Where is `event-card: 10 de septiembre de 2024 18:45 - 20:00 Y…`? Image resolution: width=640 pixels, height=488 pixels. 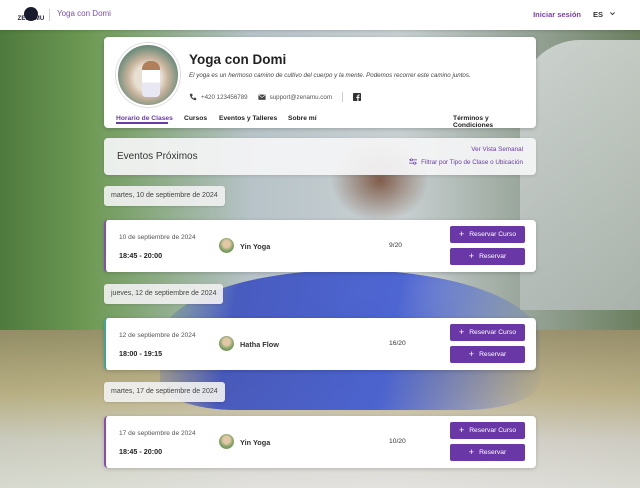
event-card: 10 de septiembre de 2024 18:45 - 20:00 Y… is located at coordinates (320, 246).